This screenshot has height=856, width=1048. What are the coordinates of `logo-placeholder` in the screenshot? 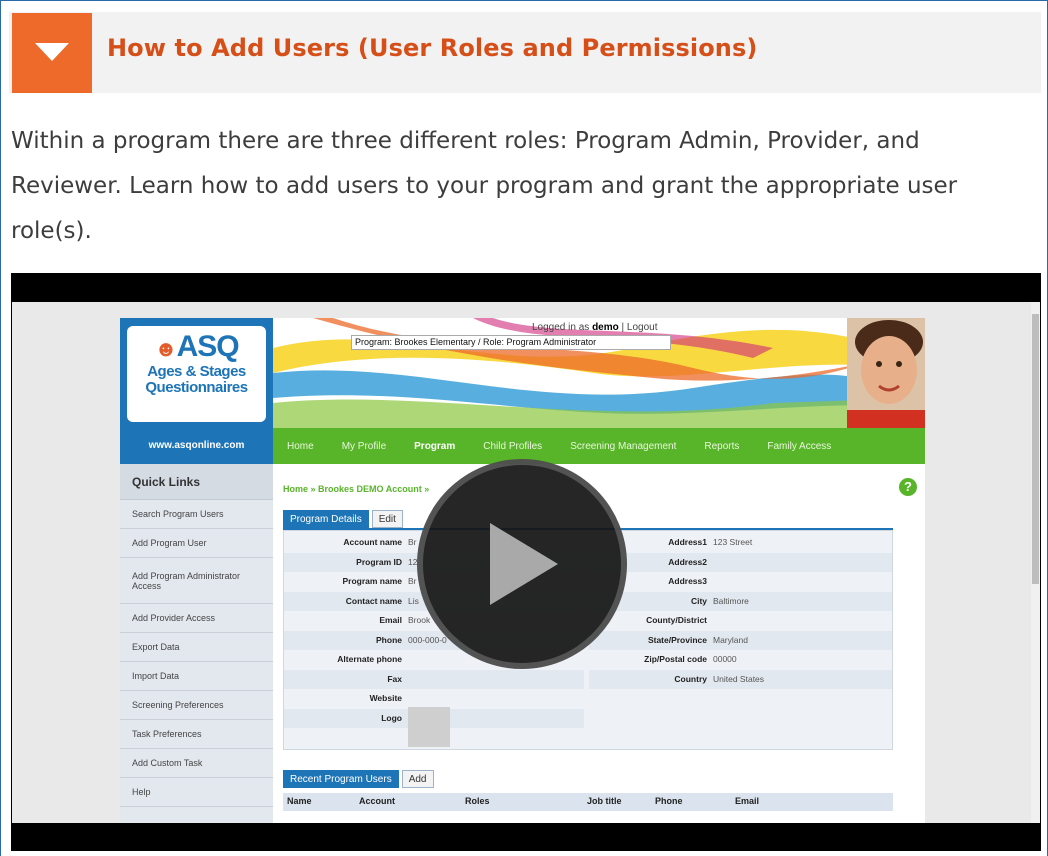 It's located at (429, 727).